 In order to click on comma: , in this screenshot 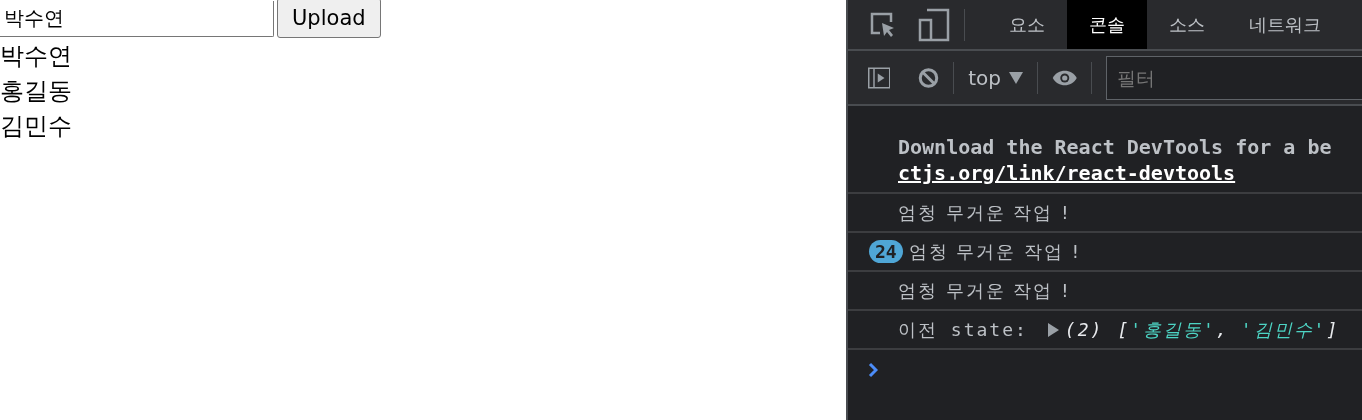, I will do `click(1222, 329)`.